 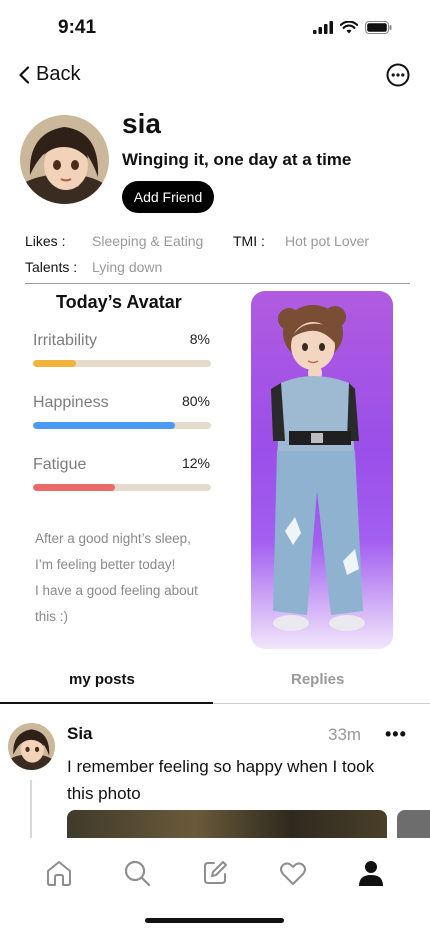 I want to click on mood-line: After a good night’s sleep,, so click(x=113, y=538).